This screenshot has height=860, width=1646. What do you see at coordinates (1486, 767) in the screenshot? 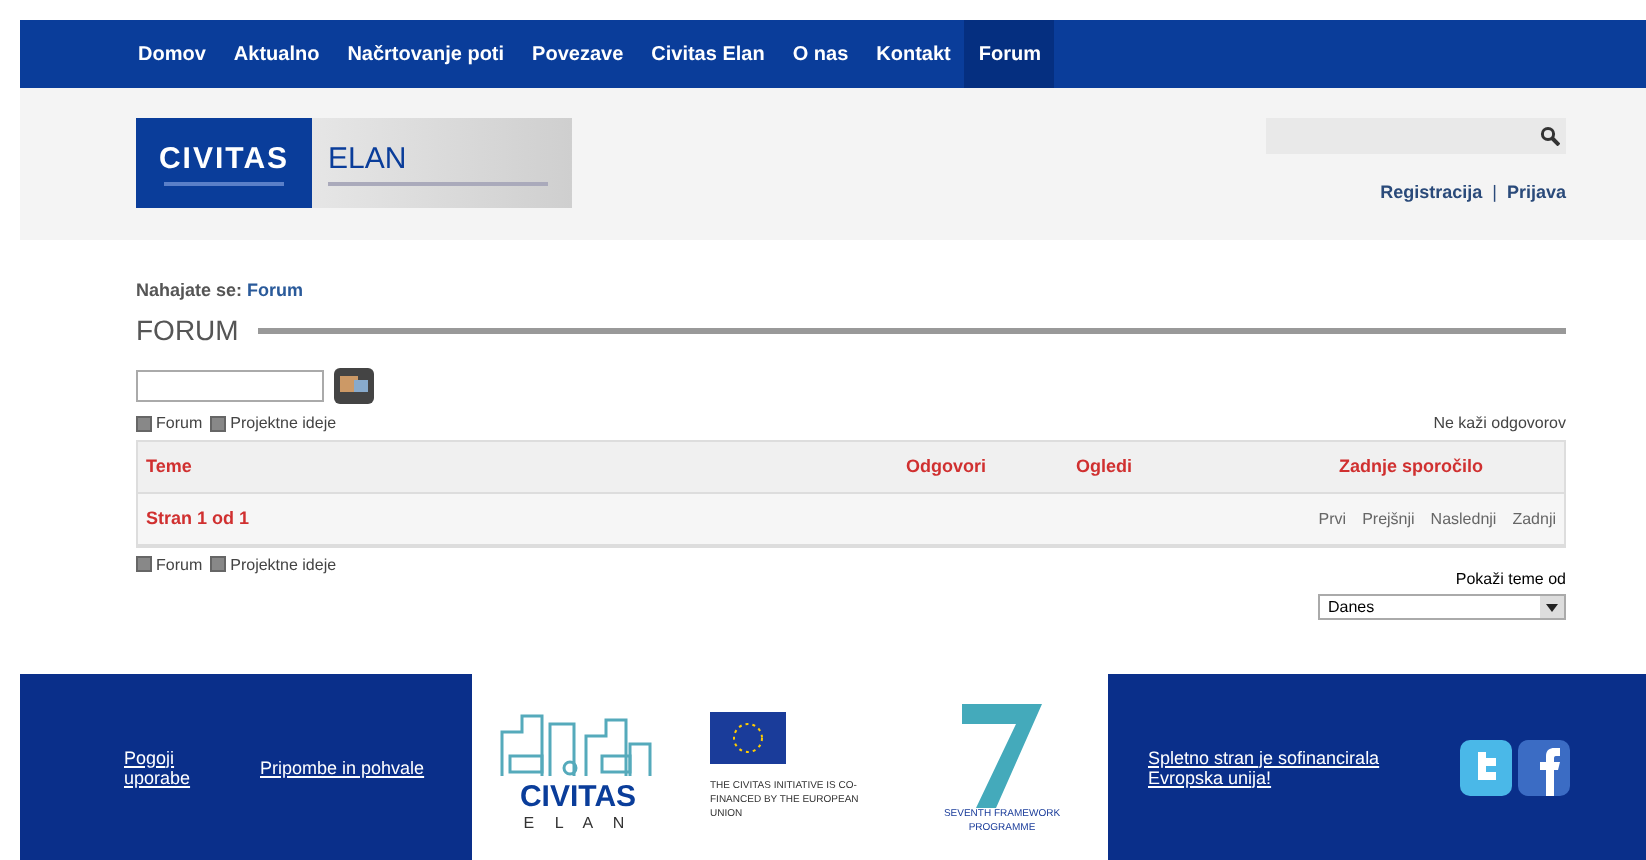
I see `twitter-icon` at bounding box center [1486, 767].